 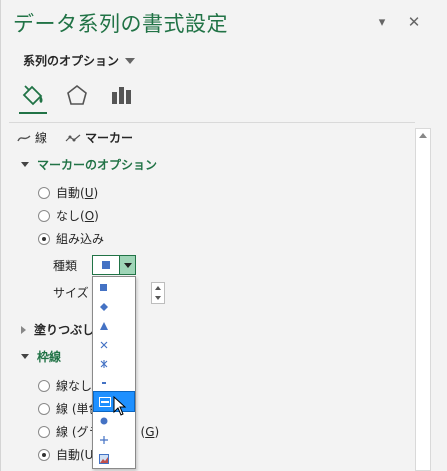 I want to click on section-marker-options-label: マーカーのオプション, so click(x=97, y=165).